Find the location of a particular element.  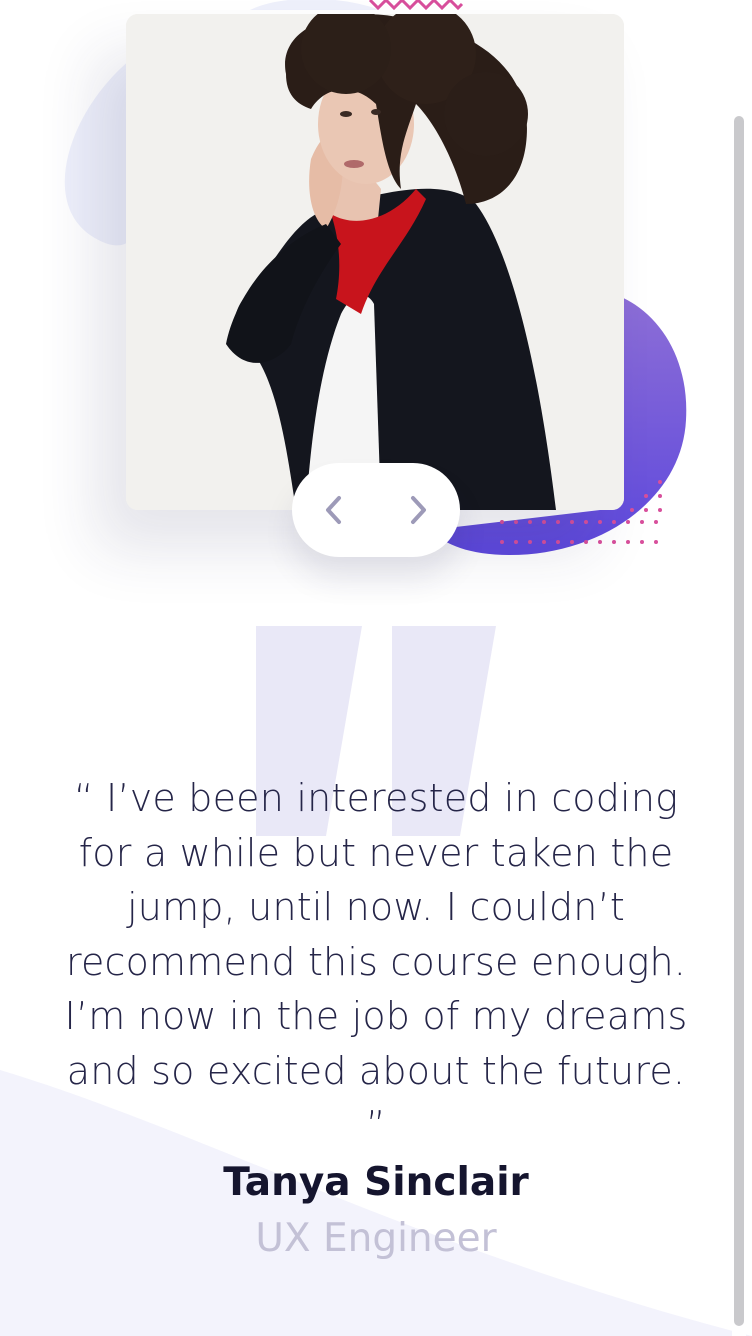

previous-button is located at coordinates (334, 510).